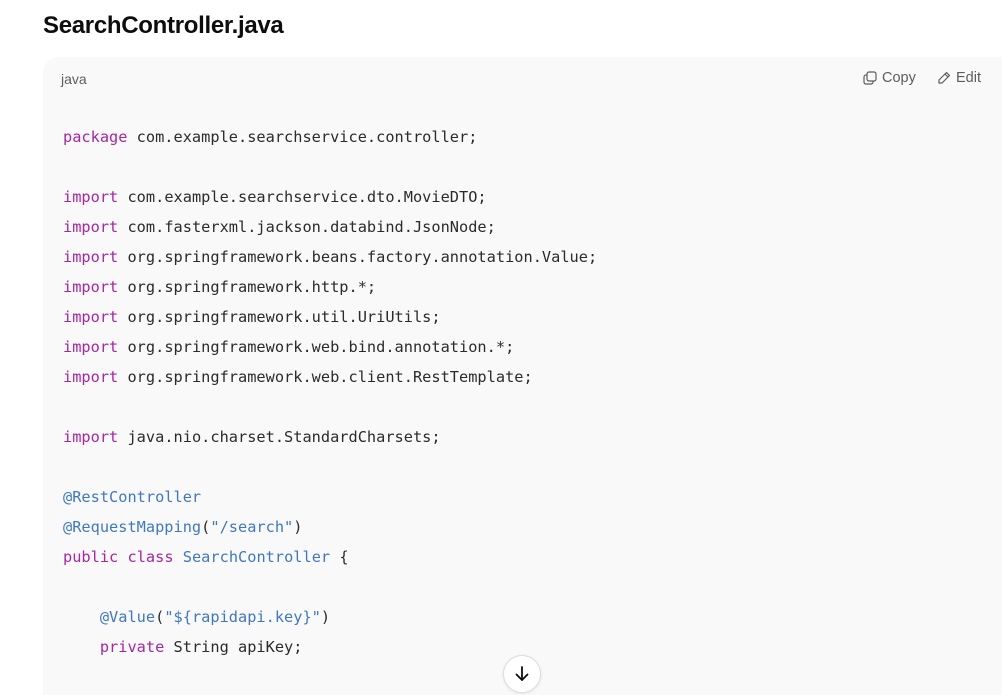 The height and width of the screenshot is (695, 1002). Describe the element at coordinates (91, 557) in the screenshot. I see `code-token: public` at that location.